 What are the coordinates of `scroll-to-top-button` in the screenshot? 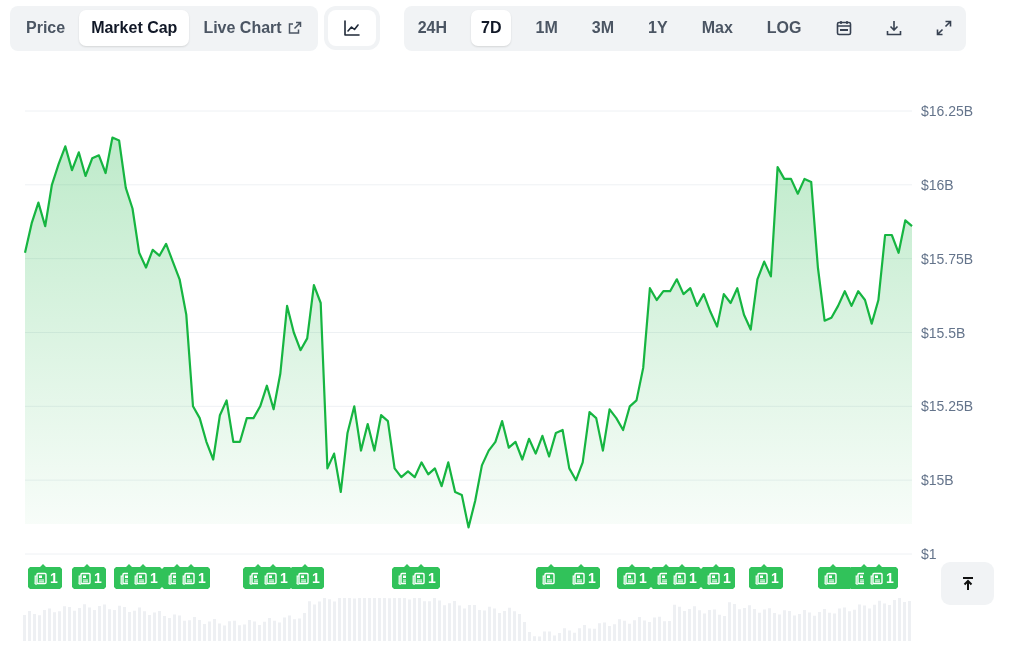 It's located at (967, 583).